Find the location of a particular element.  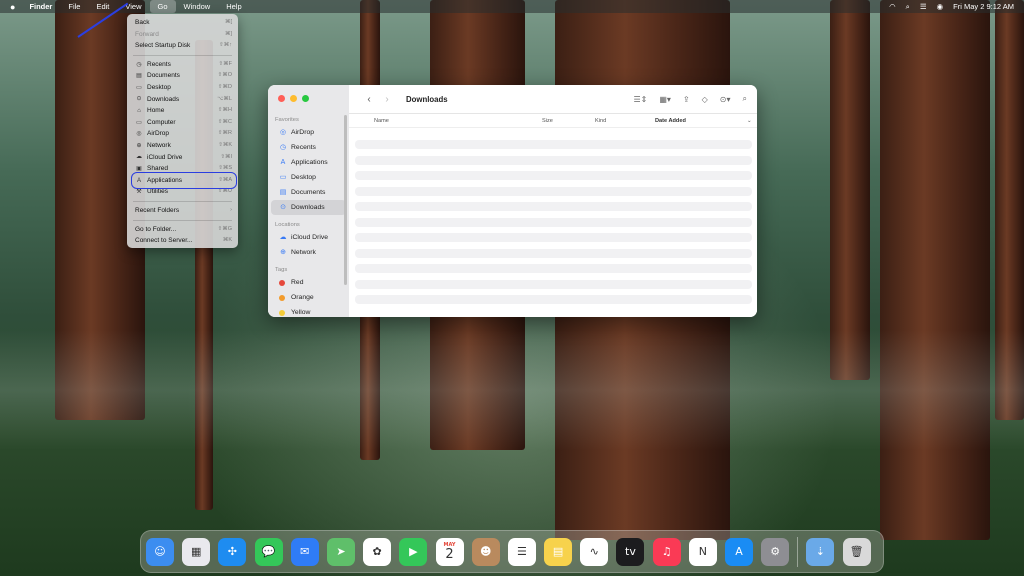

messages-icon: 💬 is located at coordinates (268, 551).